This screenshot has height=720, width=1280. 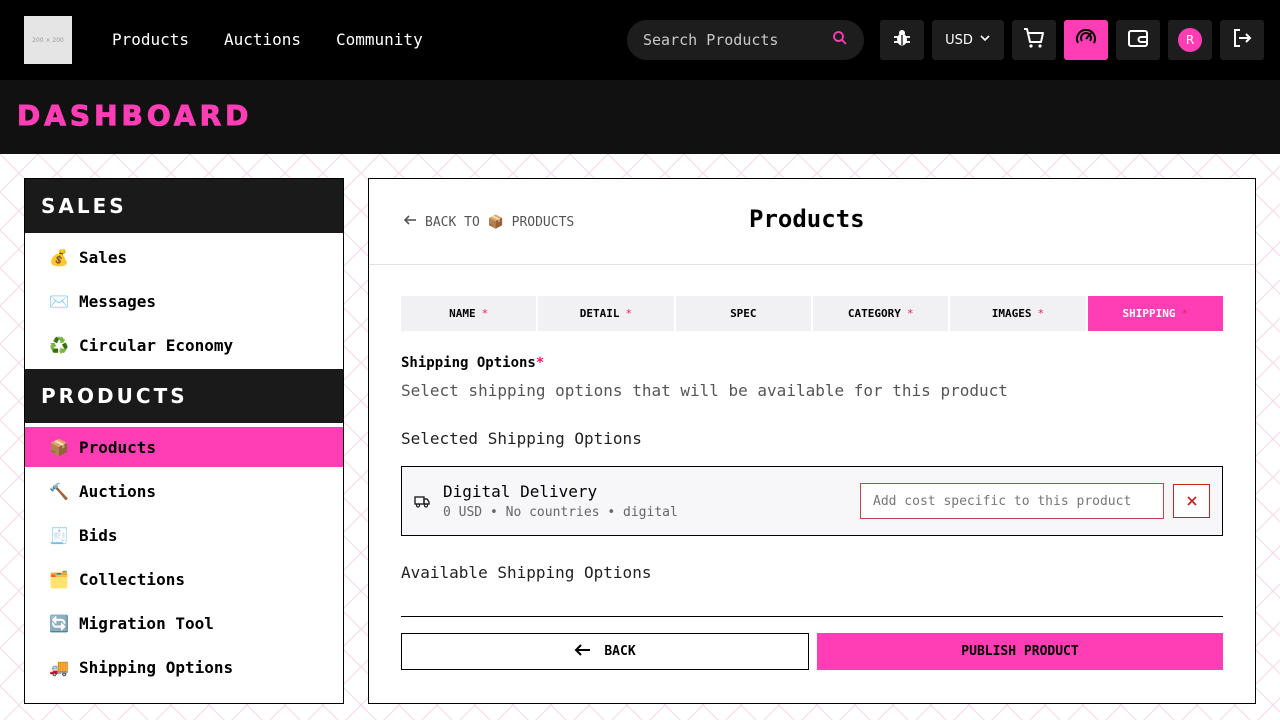 I want to click on tab-name: Name *, so click(x=469, y=313).